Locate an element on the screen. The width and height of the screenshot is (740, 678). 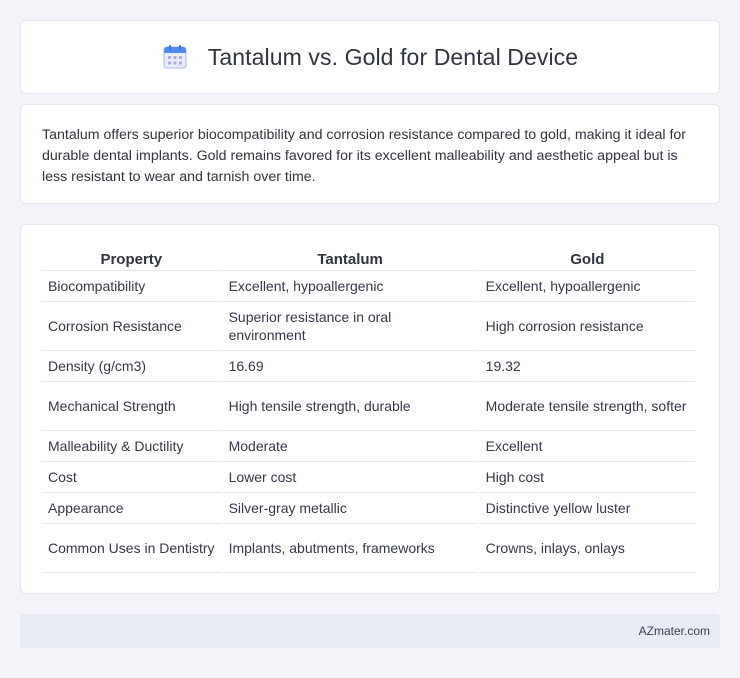
title-wrap: Tantalum vs. Gold for Dental Device is located at coordinates (370, 57).